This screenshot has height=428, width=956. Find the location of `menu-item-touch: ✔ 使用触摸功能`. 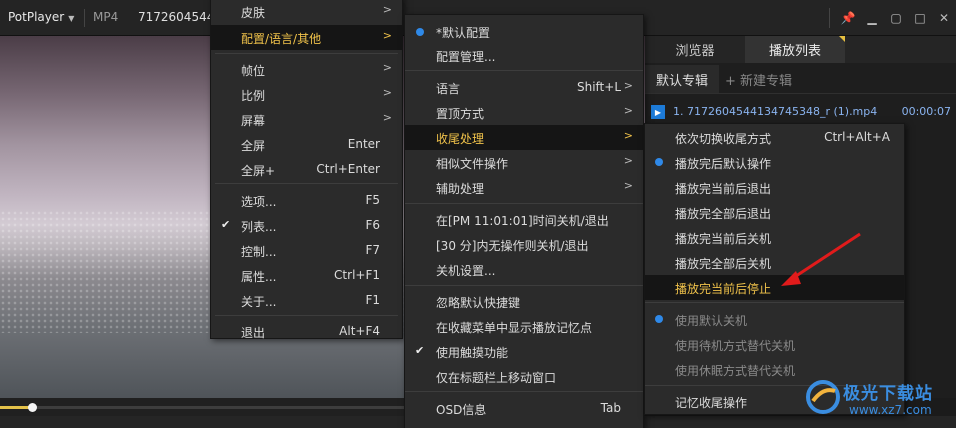

menu-item-touch: ✔ 使用触摸功能 is located at coordinates (524, 351).